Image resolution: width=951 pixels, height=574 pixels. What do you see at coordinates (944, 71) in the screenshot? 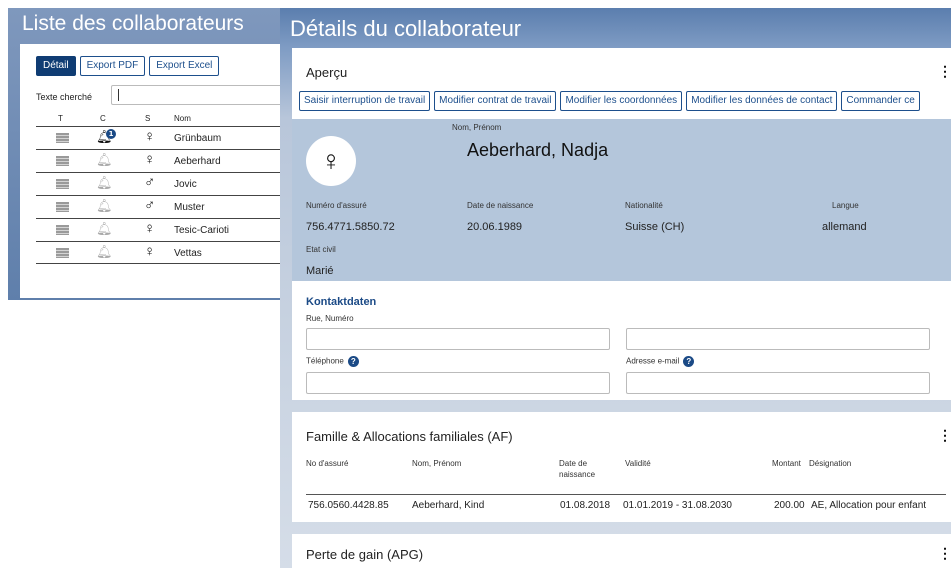
I see `overview-menu-icon: ⋮` at bounding box center [944, 71].